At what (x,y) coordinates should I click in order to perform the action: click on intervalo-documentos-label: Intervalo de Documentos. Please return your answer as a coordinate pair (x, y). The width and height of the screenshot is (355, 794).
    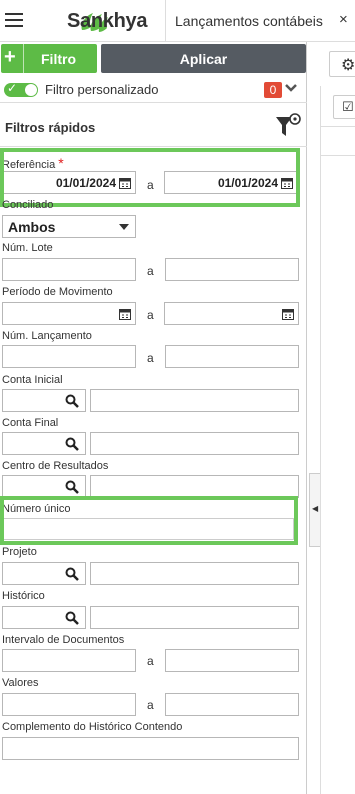
    Looking at the image, I should click on (63, 640).